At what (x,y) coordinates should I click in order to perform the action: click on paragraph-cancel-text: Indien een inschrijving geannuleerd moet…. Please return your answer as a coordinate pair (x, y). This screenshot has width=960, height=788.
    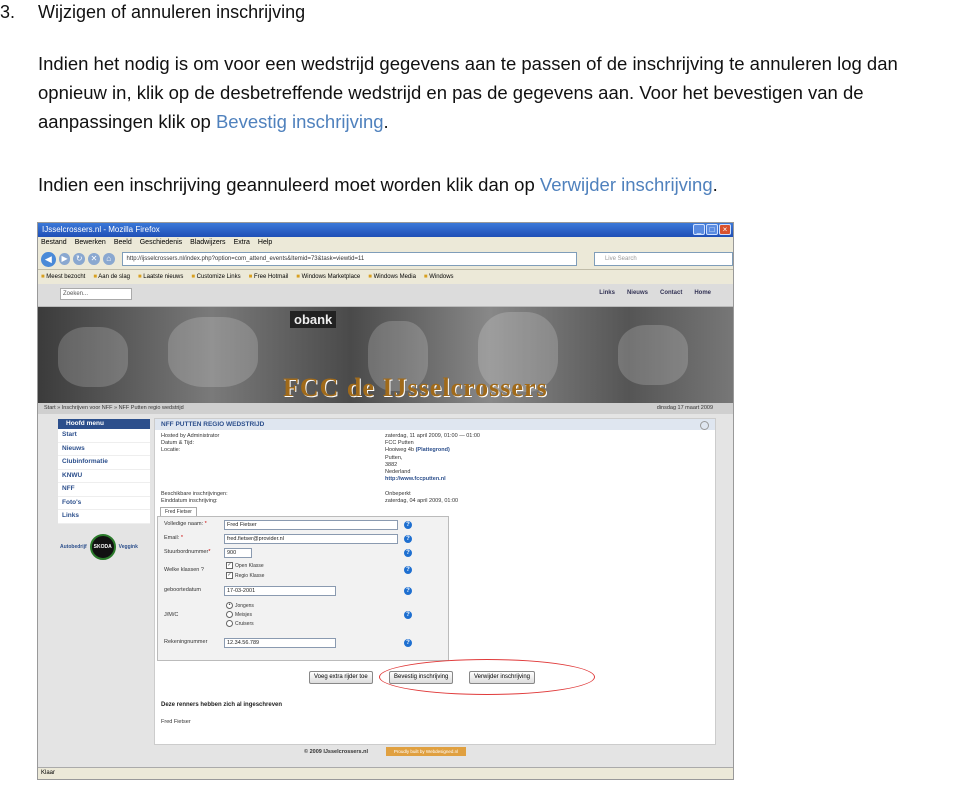
    Looking at the image, I should click on (289, 184).